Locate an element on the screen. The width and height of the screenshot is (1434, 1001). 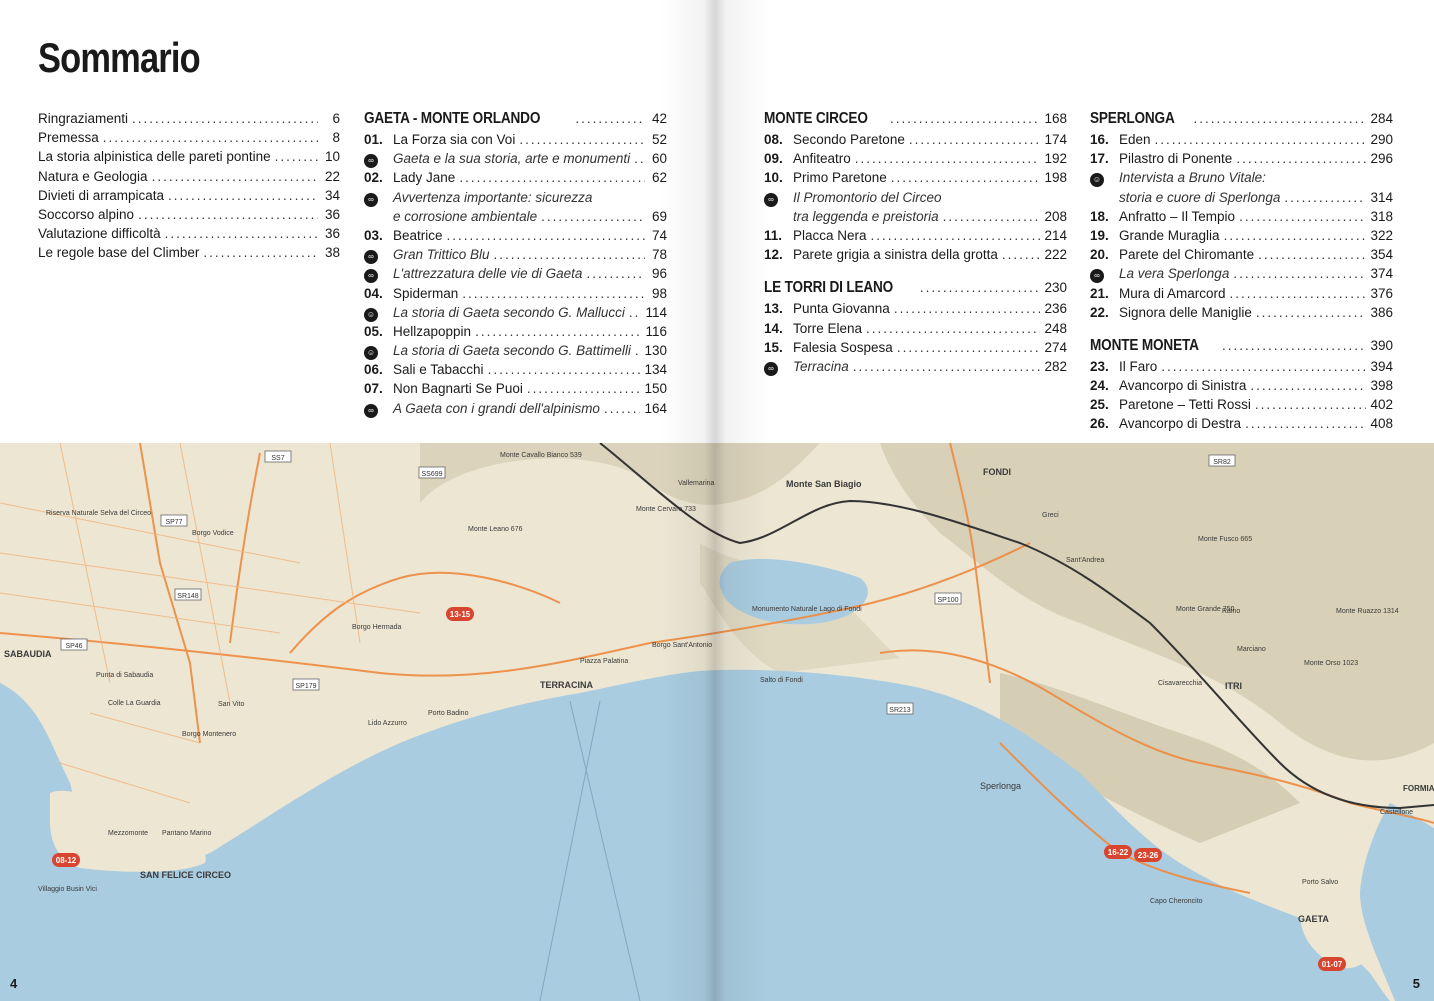
toc-entry: ∞ Avvertenza importante: sicurezza is located at coordinates (515, 197).